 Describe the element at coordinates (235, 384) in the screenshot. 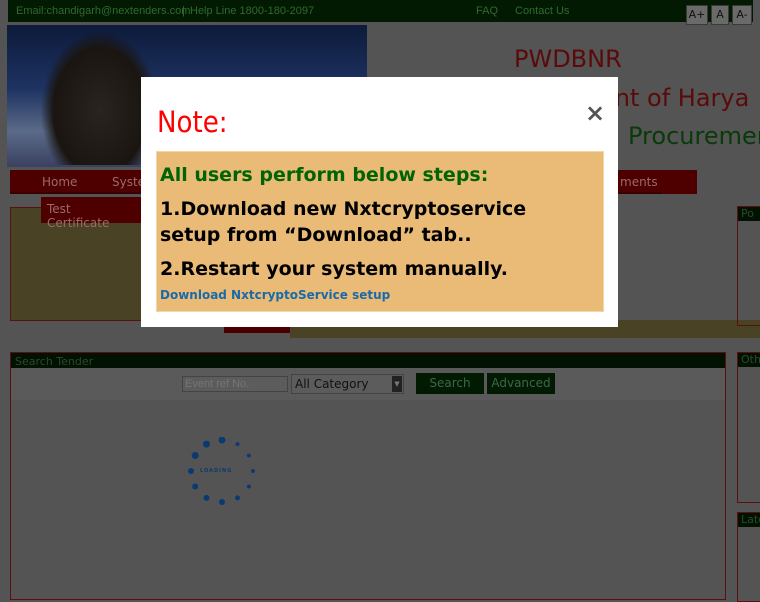

I see `event-ref-input` at that location.